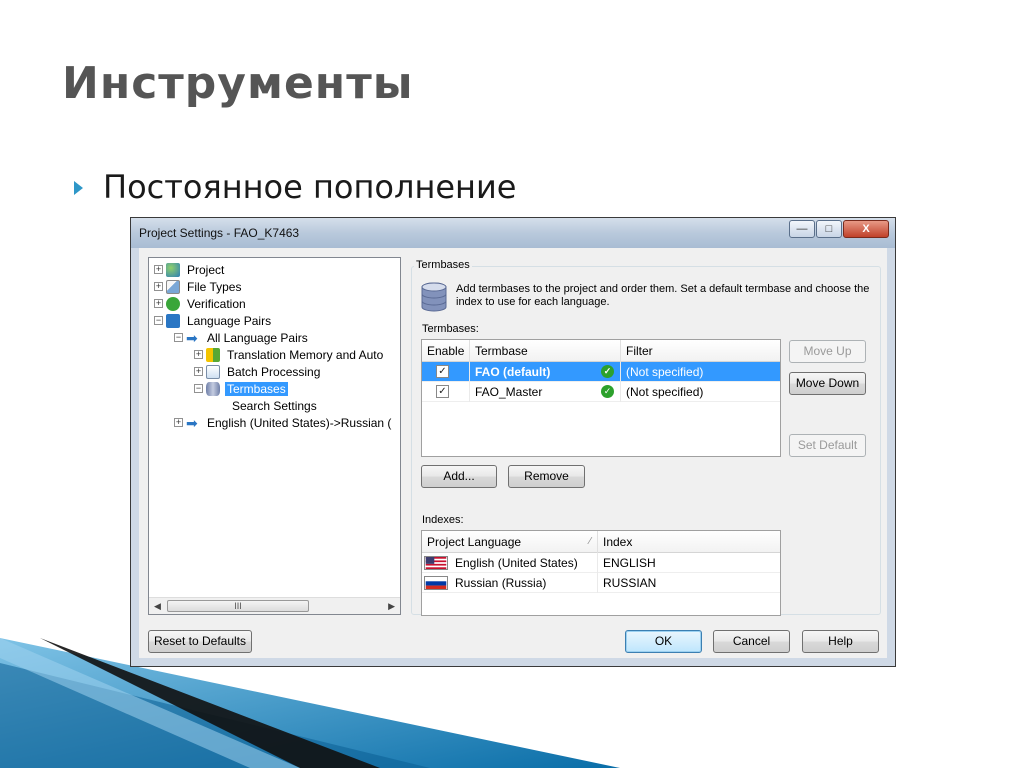 This screenshot has height=768, width=1024. Describe the element at coordinates (213, 320) in the screenshot. I see `tree-item-language-pairs: − Language Pairs` at that location.